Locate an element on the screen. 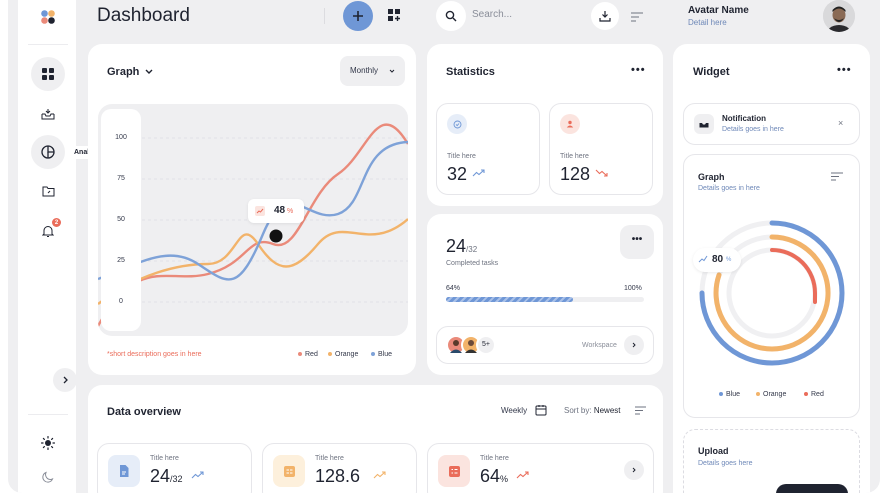  sidebar: 2 is located at coordinates (47, 246).